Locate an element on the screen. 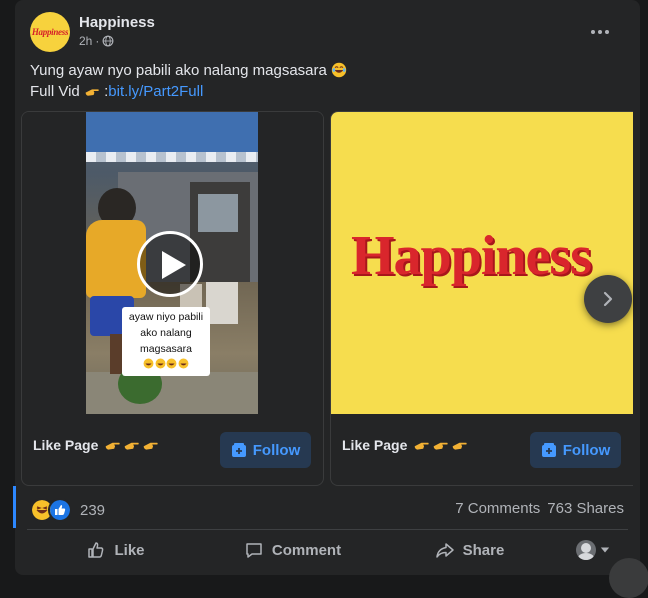 This screenshot has width=648, height=598. carousel-next-button is located at coordinates (608, 299).